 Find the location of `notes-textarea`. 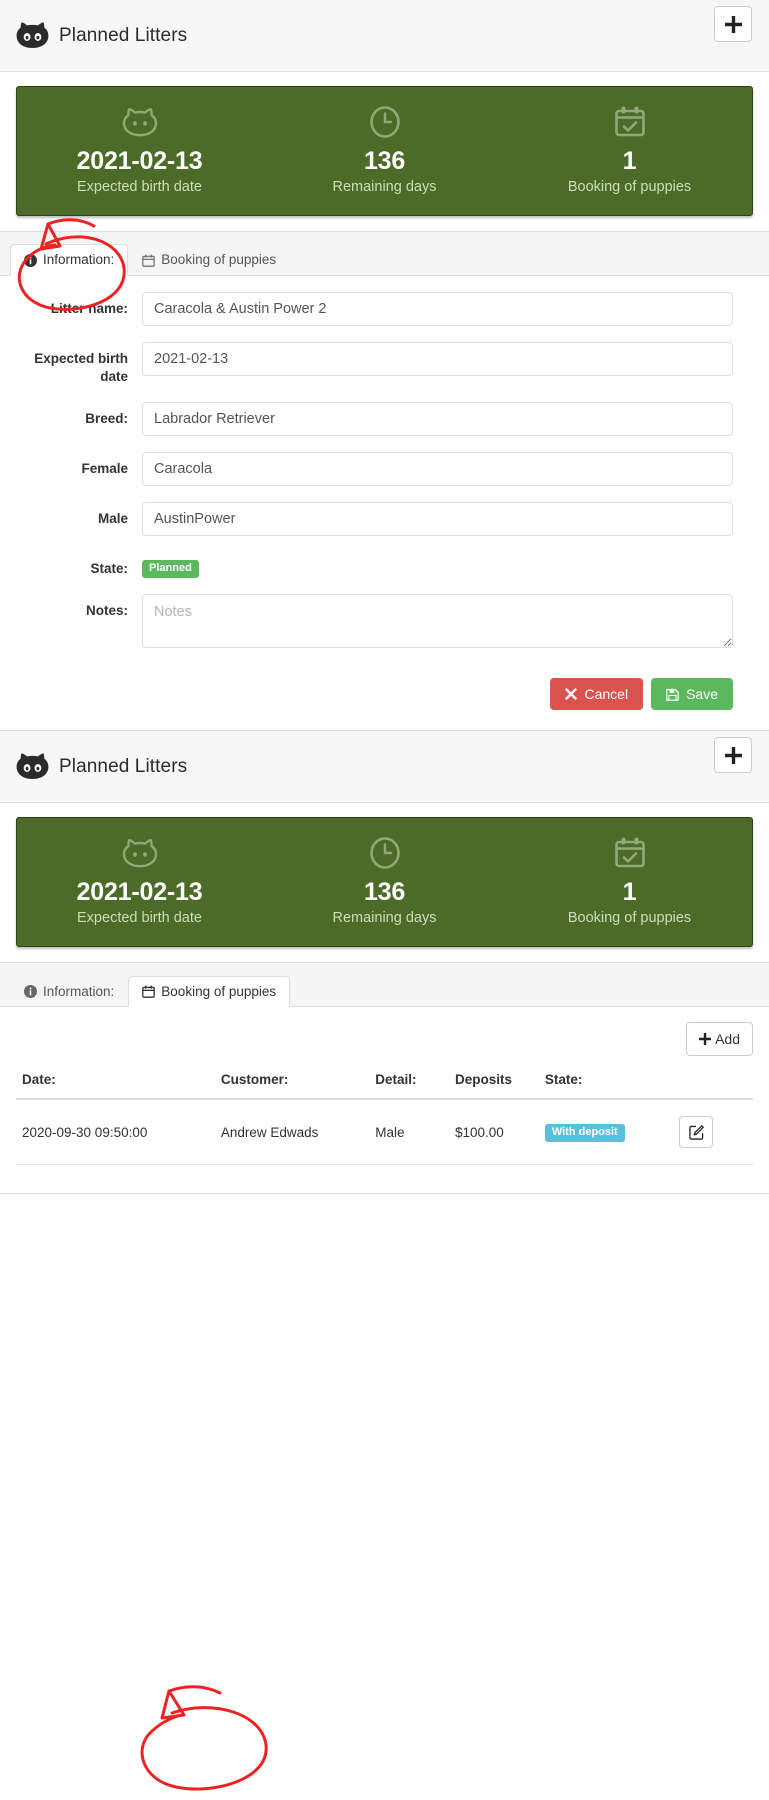

notes-textarea is located at coordinates (437, 621).